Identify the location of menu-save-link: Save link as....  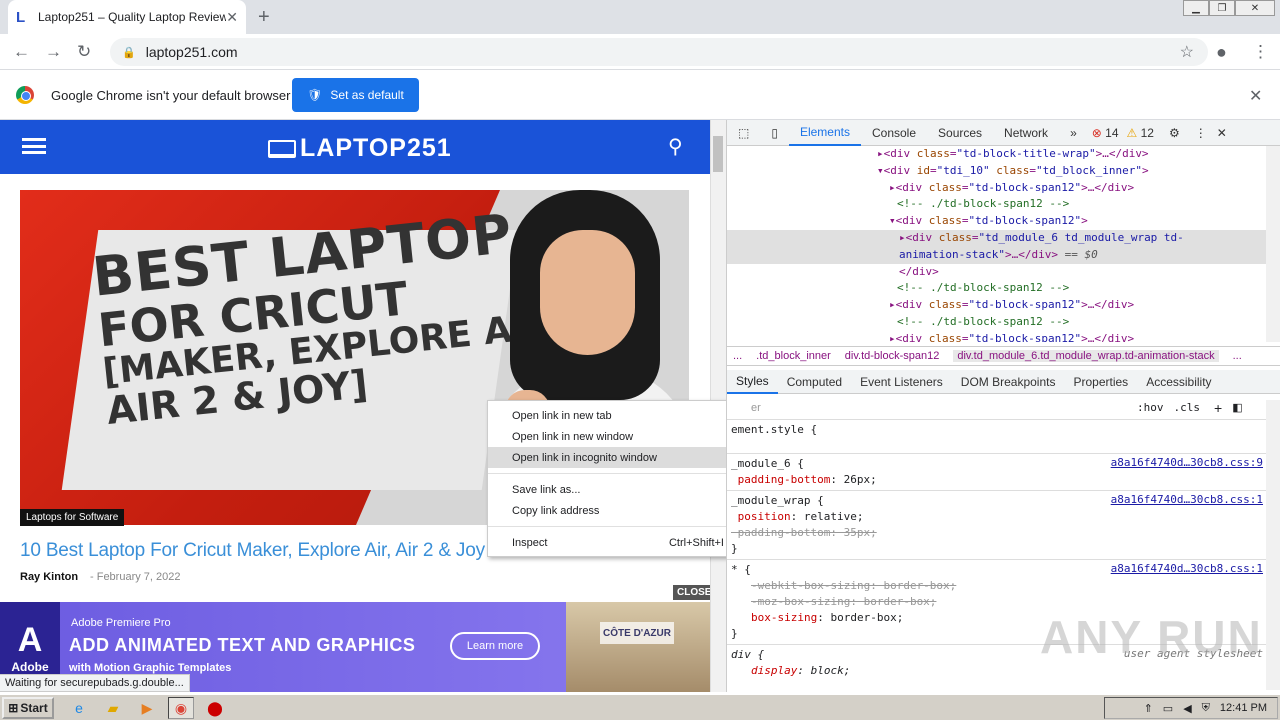
(620, 489).